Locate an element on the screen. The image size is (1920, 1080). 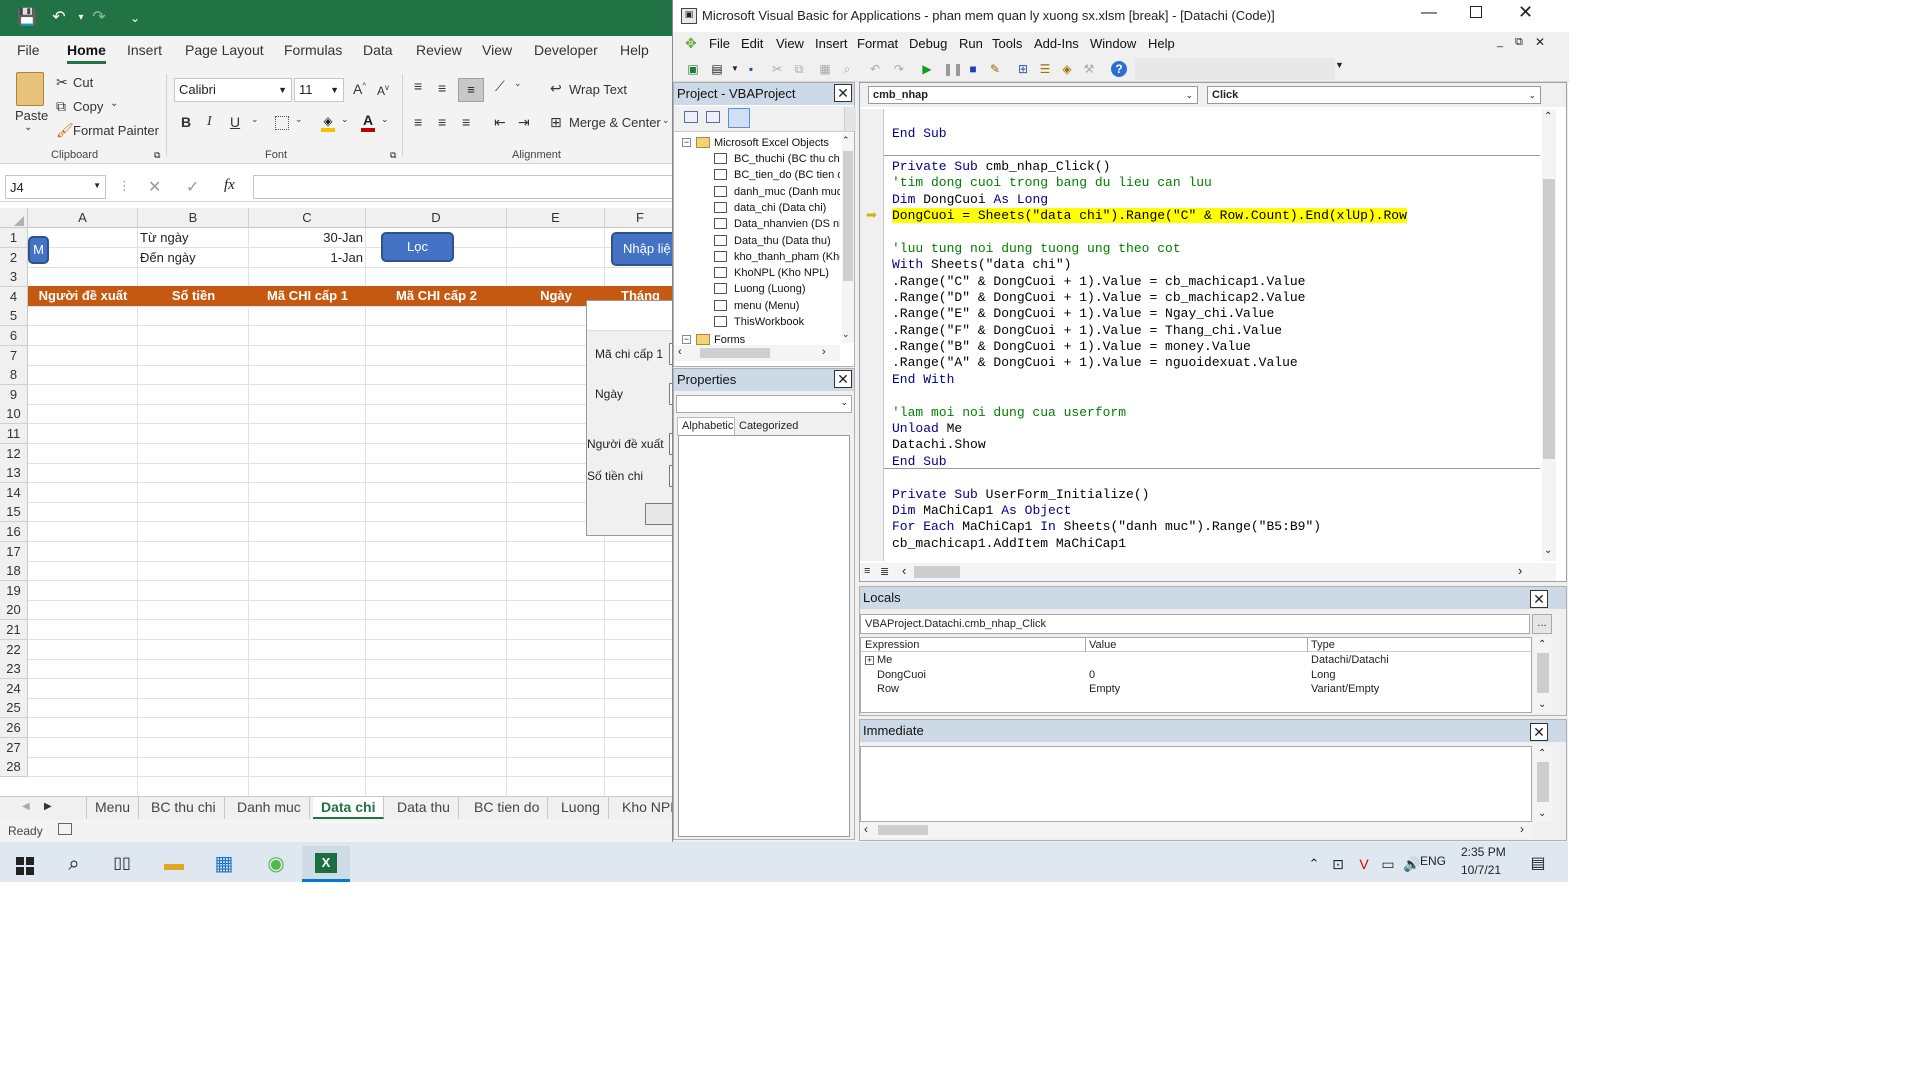
code-line: Private Sub cmb_nhap_Click() is located at coordinates (1215, 167).